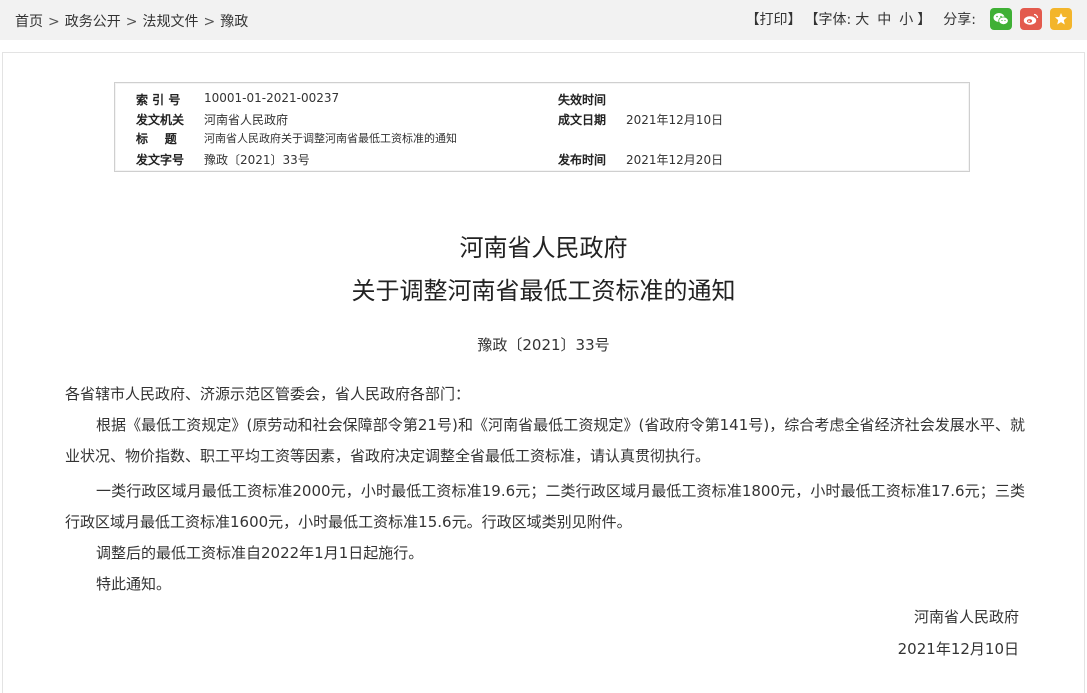 The width and height of the screenshot is (1087, 693). Describe the element at coordinates (966, 617) in the screenshot. I see `signature: 河南省人民政府` at that location.